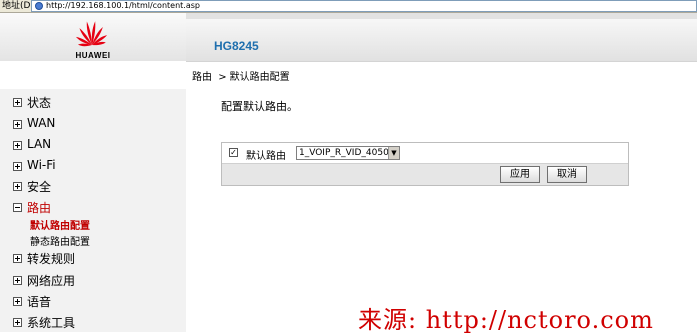  What do you see at coordinates (51, 323) in the screenshot?
I see `sidebar-item-label: 系统工具` at bounding box center [51, 323].